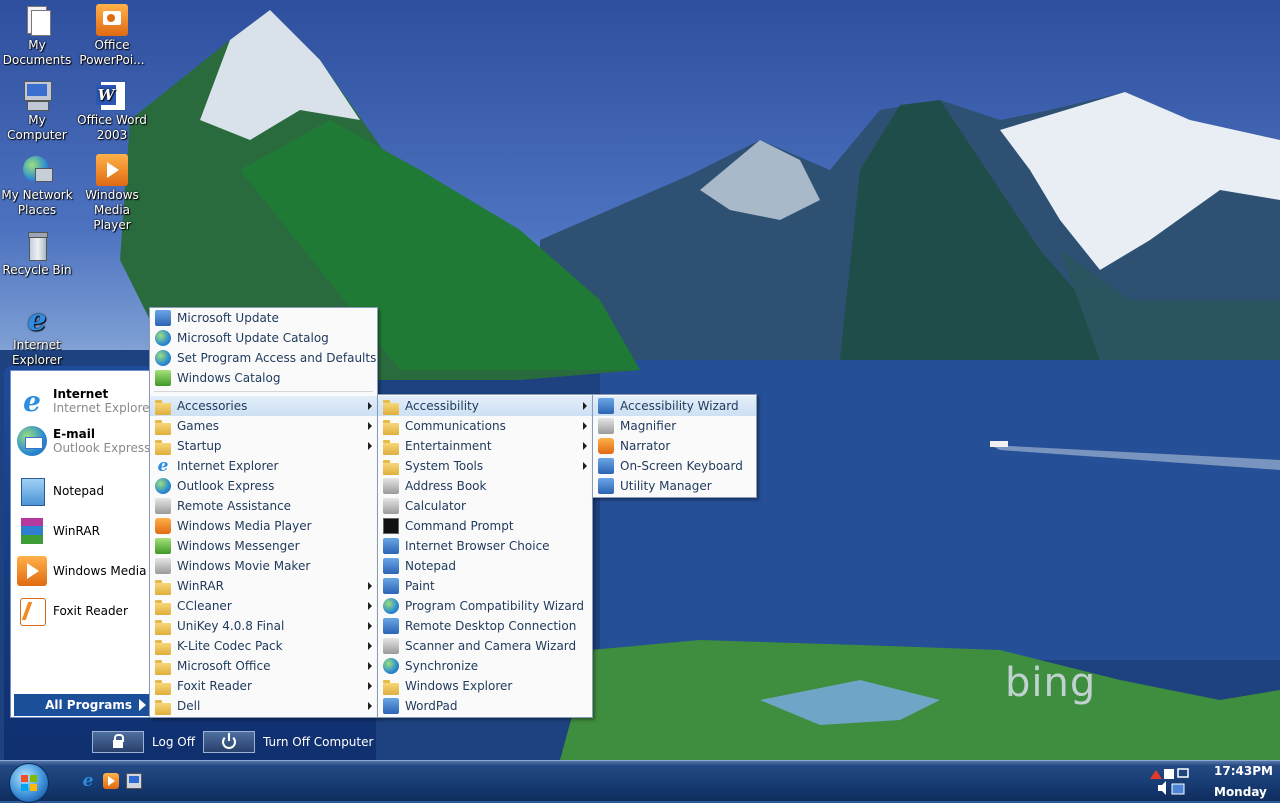 The height and width of the screenshot is (803, 1280). What do you see at coordinates (263, 606) in the screenshot?
I see `menu-item: CCleaner` at bounding box center [263, 606].